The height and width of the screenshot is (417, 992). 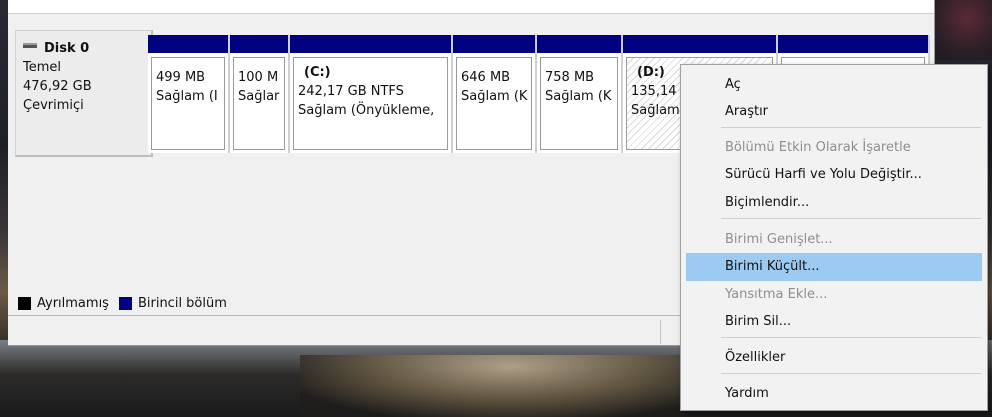 I want to click on partition-size: 758 MB, so click(x=570, y=77).